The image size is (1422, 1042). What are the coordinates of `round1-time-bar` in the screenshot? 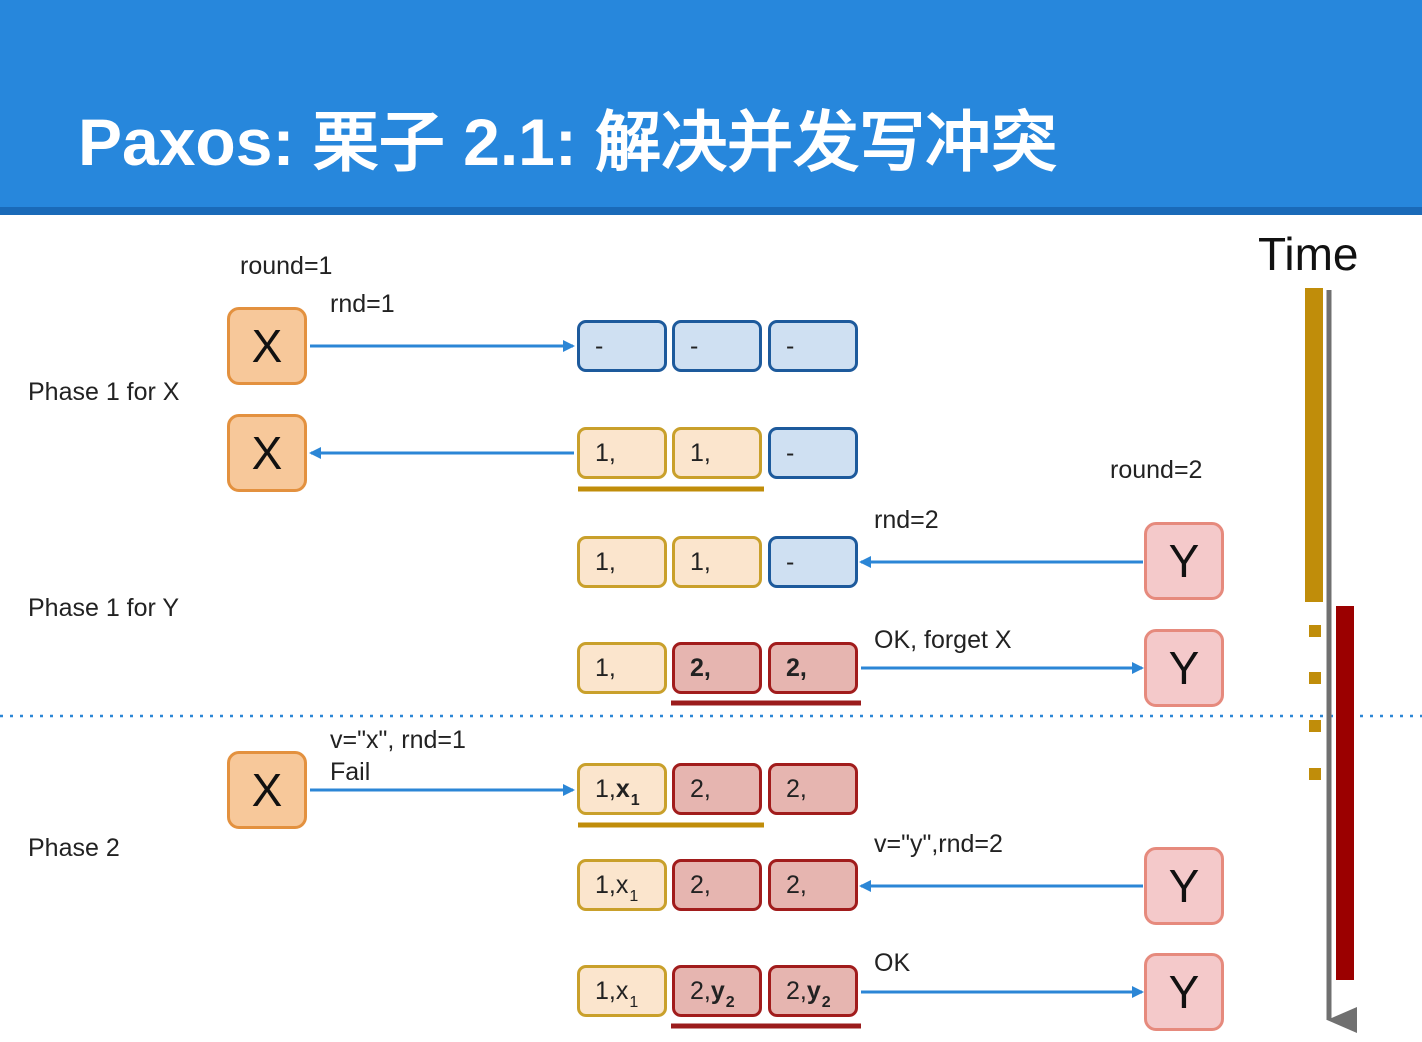 It's located at (1314, 445).